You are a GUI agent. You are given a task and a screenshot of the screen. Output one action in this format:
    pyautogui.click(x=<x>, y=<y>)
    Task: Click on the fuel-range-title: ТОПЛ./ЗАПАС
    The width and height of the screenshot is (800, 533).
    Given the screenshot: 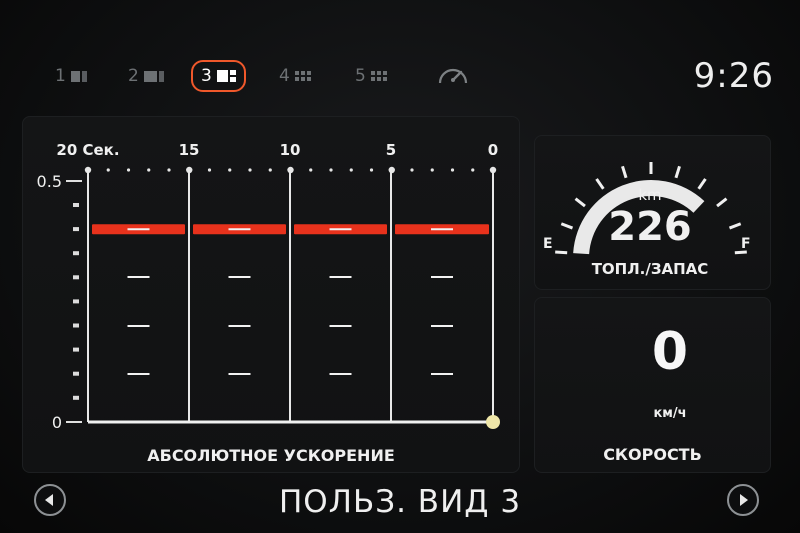 What is the action you would take?
    pyautogui.click(x=650, y=269)
    